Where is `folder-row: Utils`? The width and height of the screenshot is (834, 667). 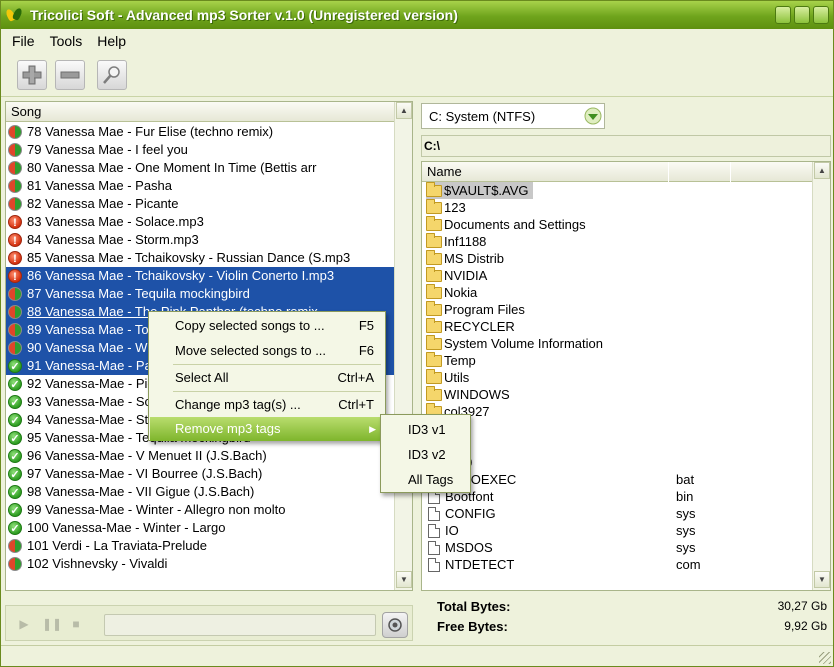
folder-row: Utils is located at coordinates (617, 377).